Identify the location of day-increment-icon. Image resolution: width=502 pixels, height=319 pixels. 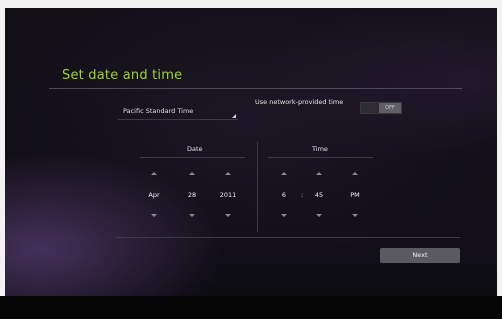
(192, 173).